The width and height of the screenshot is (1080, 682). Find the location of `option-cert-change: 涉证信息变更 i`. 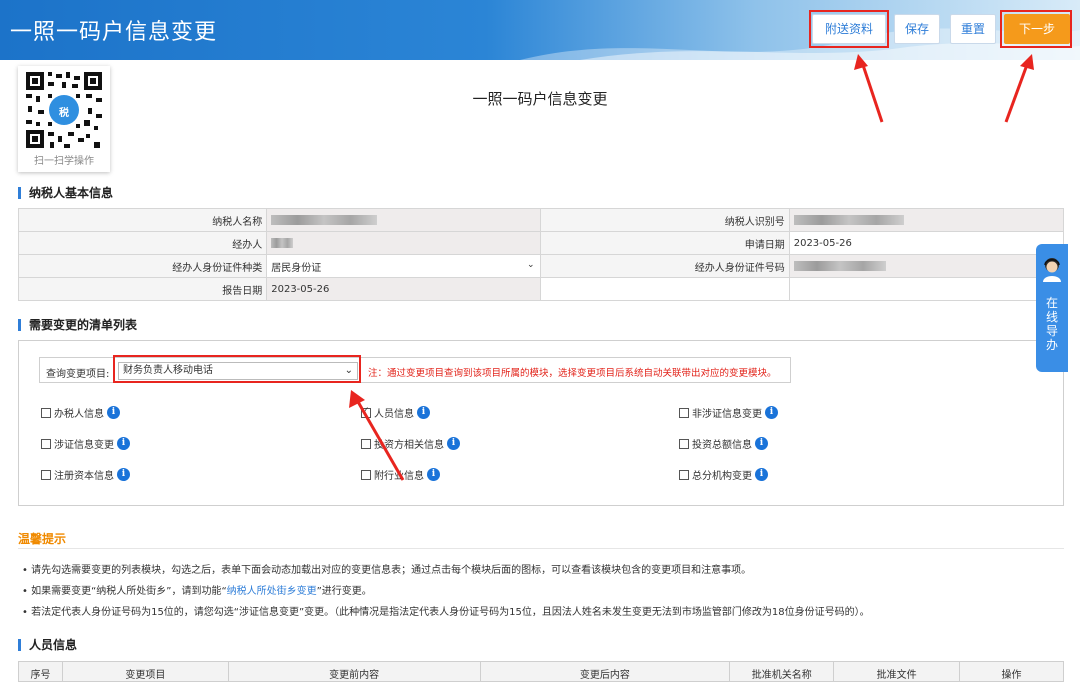

option-cert-change: 涉证信息变更 i is located at coordinates (85, 443).